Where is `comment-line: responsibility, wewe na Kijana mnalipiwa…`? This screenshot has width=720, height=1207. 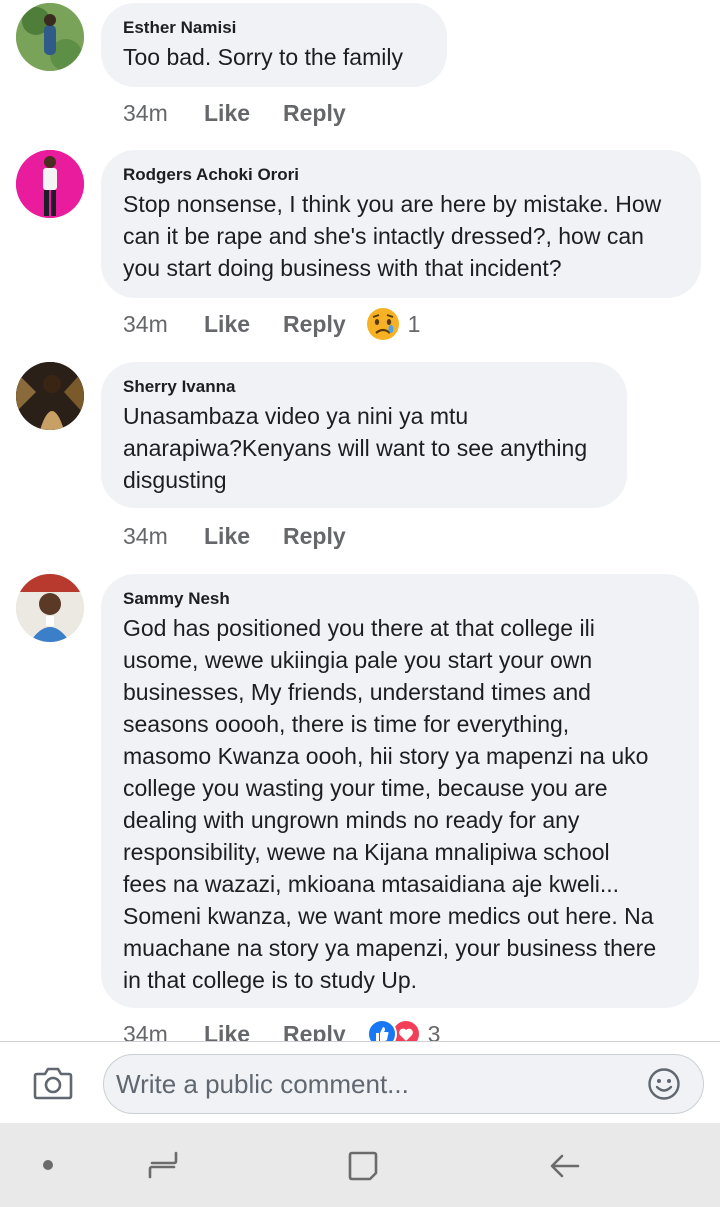
comment-line: responsibility, wewe na Kijana mnalipiwa… is located at coordinates (366, 852).